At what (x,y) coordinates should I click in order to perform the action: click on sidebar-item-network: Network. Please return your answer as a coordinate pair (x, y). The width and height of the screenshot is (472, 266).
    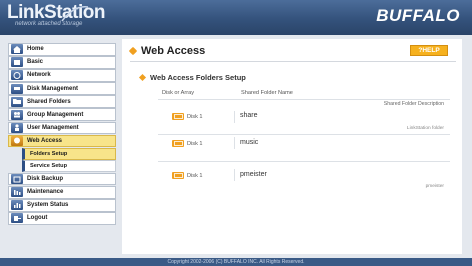
    Looking at the image, I should click on (62, 75).